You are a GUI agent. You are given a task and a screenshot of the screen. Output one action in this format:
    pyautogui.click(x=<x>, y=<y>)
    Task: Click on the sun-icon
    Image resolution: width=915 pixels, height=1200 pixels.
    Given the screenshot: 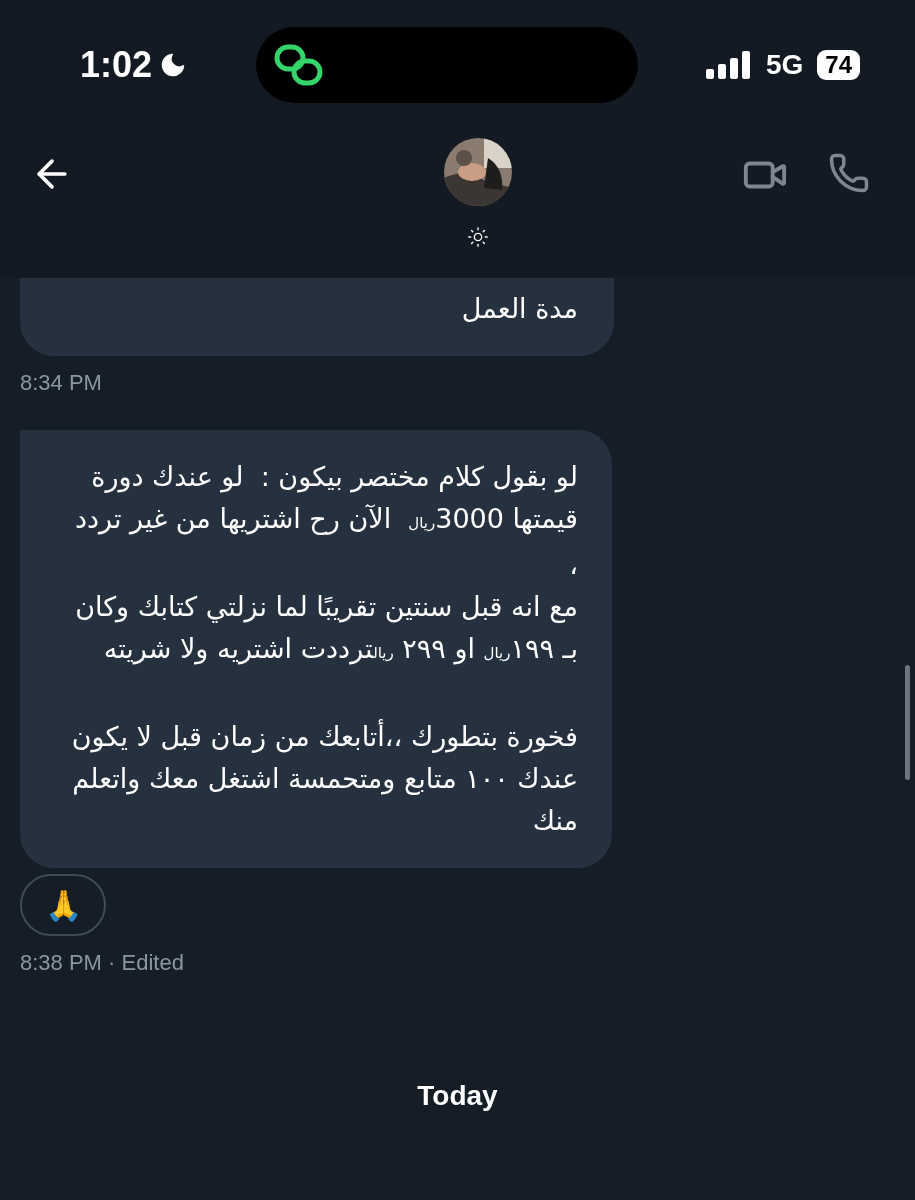 What is the action you would take?
    pyautogui.click(x=478, y=237)
    